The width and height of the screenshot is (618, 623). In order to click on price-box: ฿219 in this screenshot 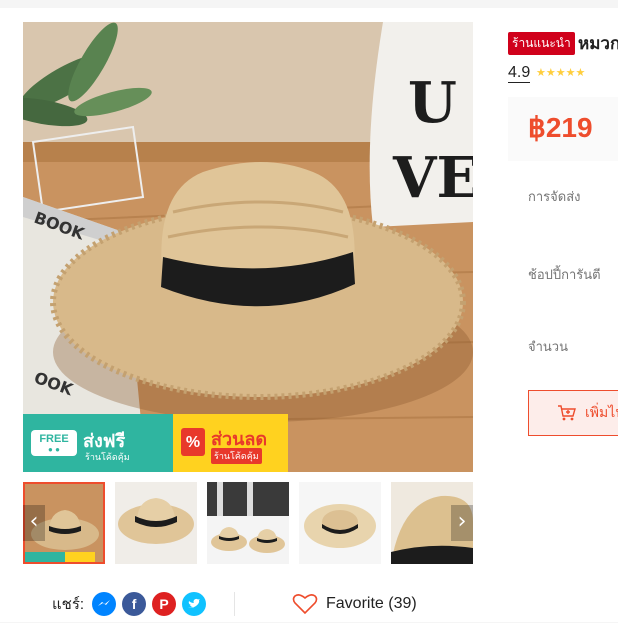, I will do `click(563, 129)`.